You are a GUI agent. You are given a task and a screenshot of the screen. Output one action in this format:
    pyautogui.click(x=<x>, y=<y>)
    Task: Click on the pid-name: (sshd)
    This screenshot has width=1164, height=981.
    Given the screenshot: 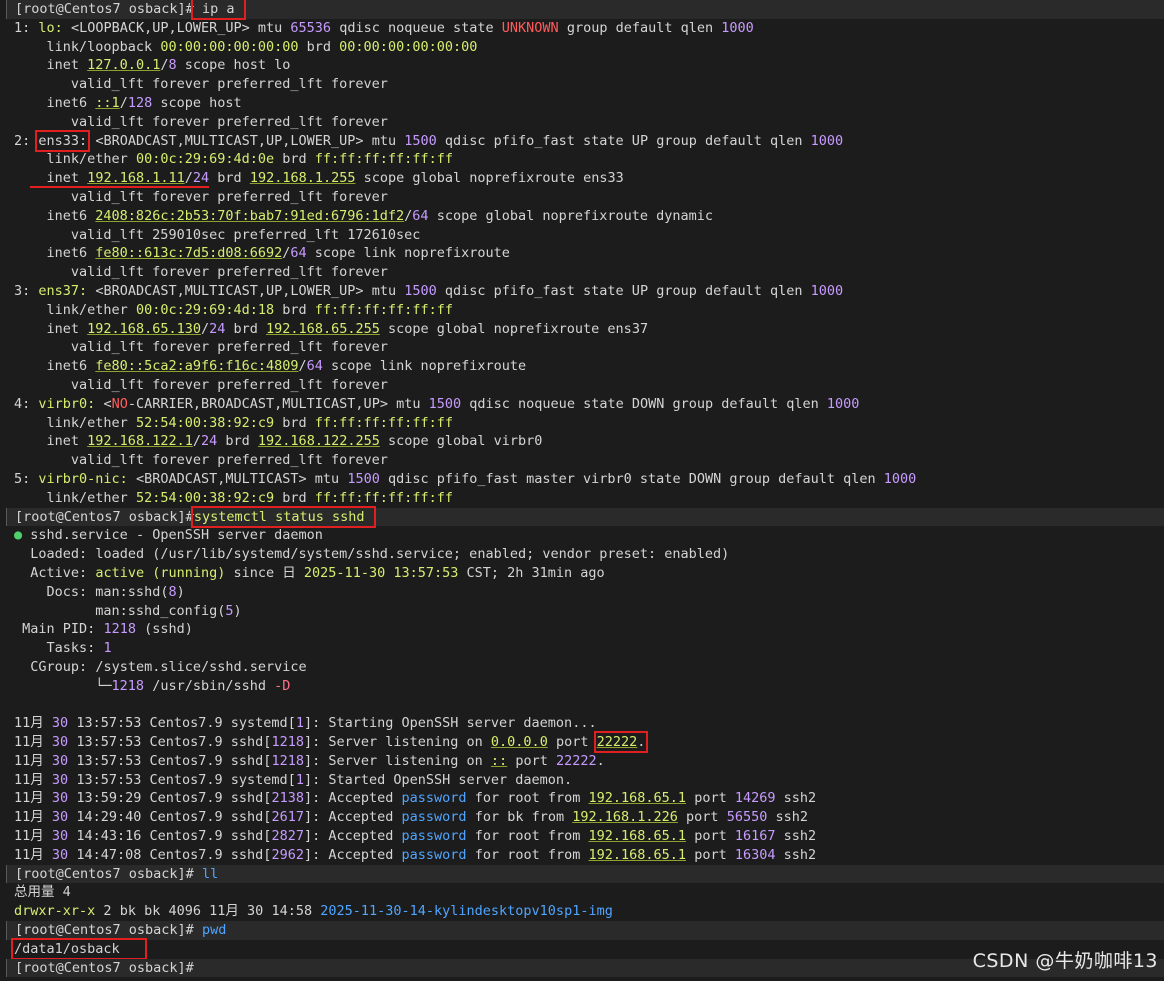 What is the action you would take?
    pyautogui.click(x=168, y=629)
    